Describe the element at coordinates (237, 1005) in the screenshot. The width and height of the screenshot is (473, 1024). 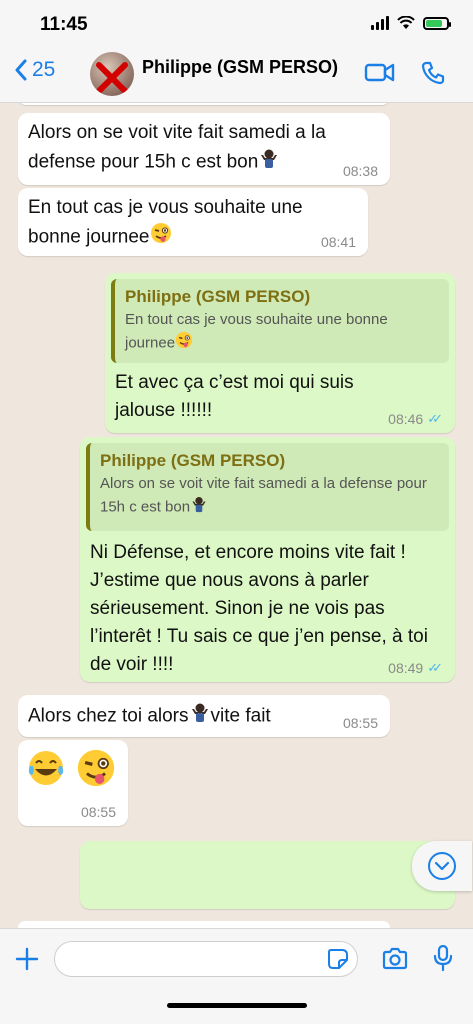
I see `home-indicator` at that location.